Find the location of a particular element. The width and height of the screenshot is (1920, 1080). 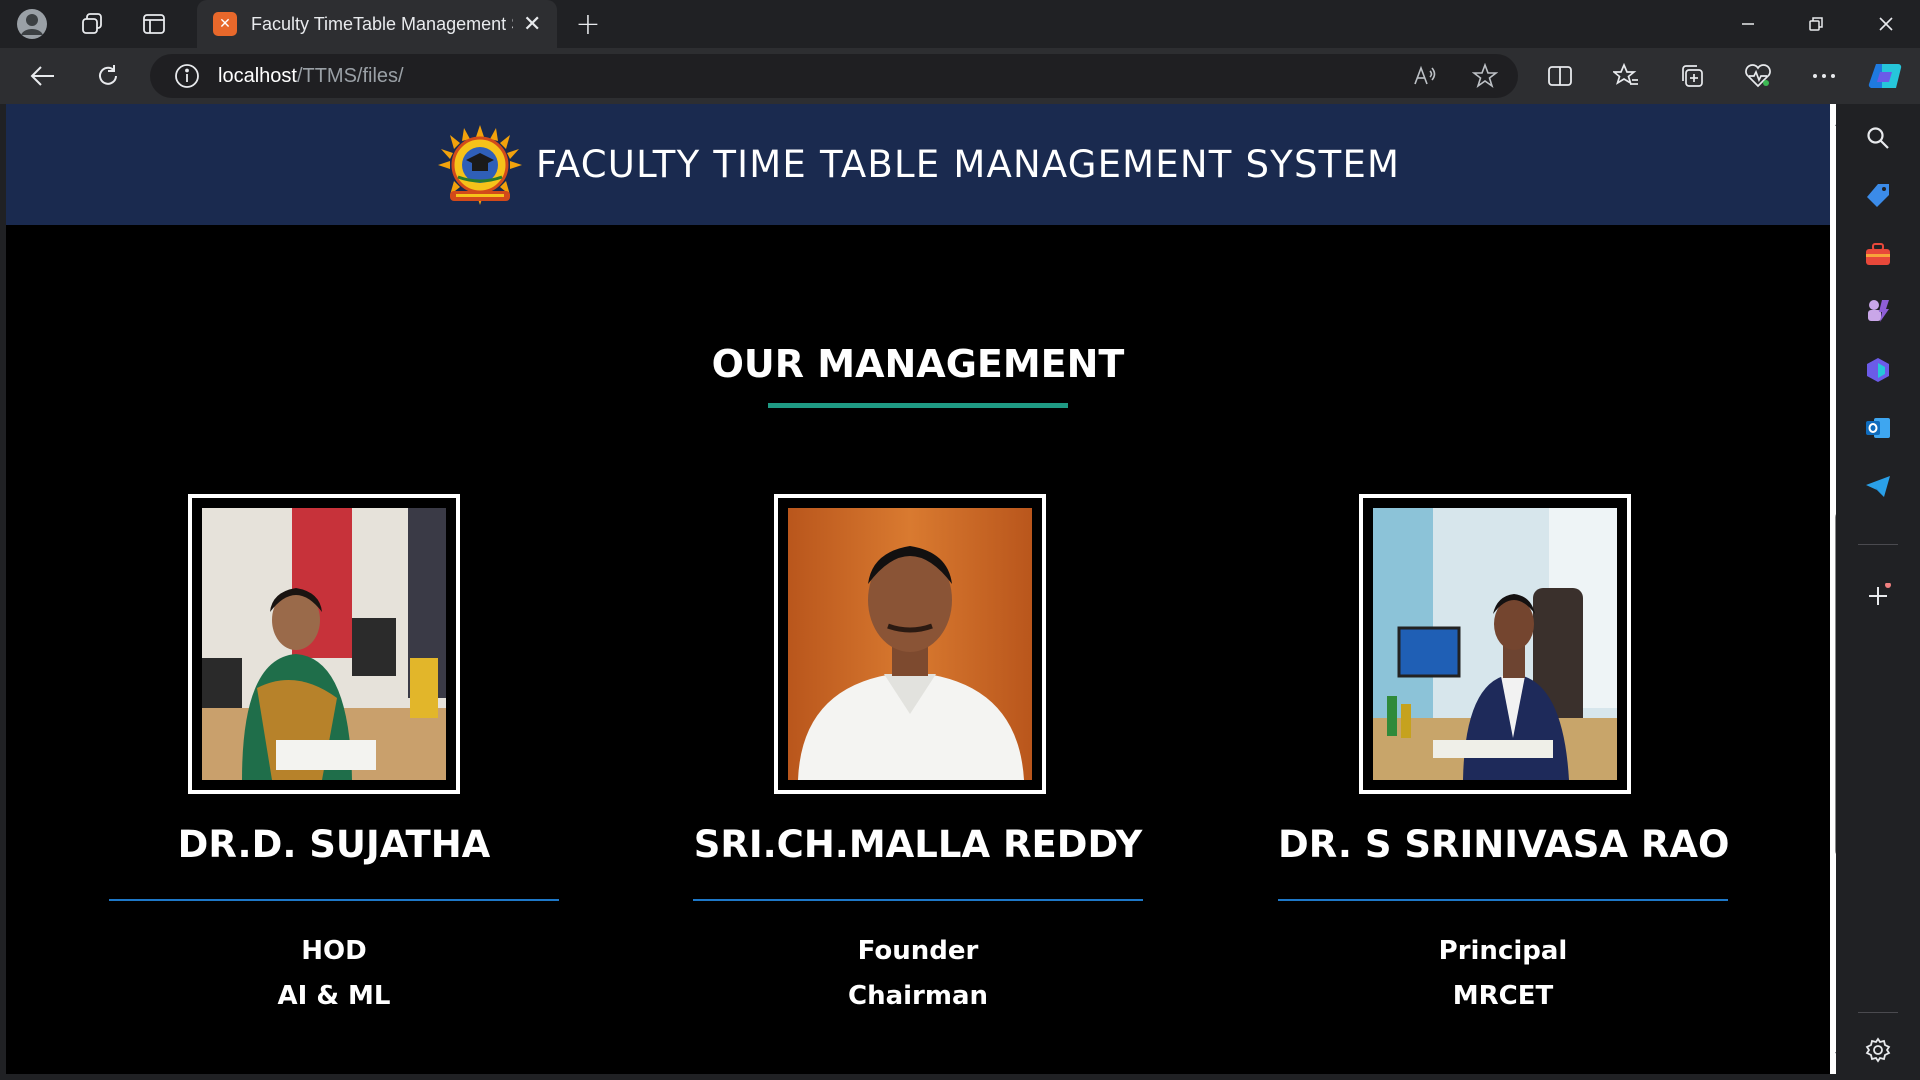

tab-actions-icon is located at coordinates (154, 24).